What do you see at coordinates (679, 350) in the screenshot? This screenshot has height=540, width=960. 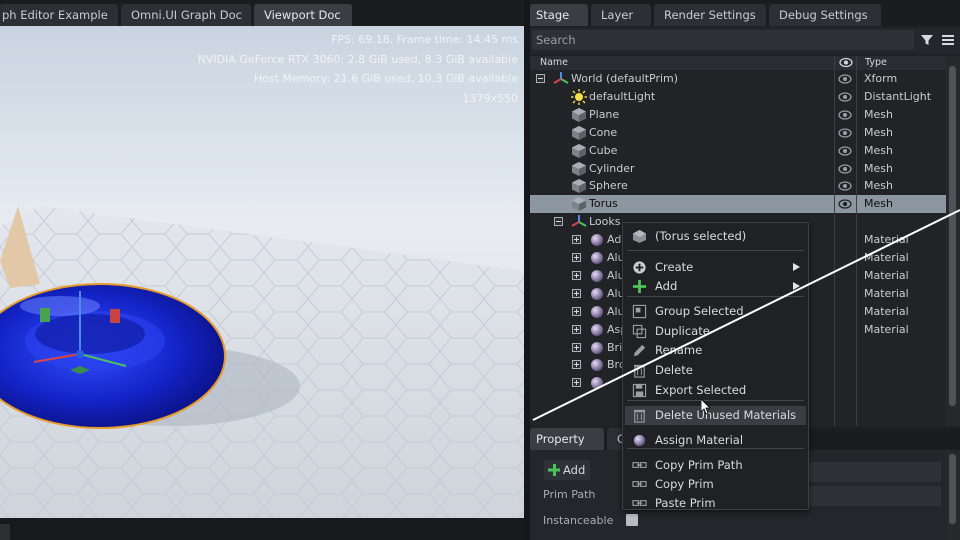 I see `context-menu-item-label: Rename` at bounding box center [679, 350].